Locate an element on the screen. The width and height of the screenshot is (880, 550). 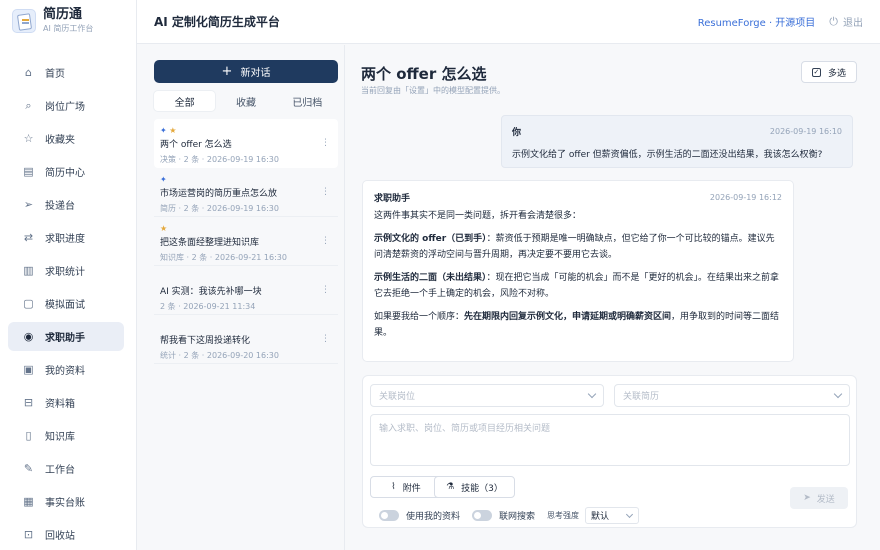
sidebar-item-label: 工作台 is located at coordinates (60, 470).